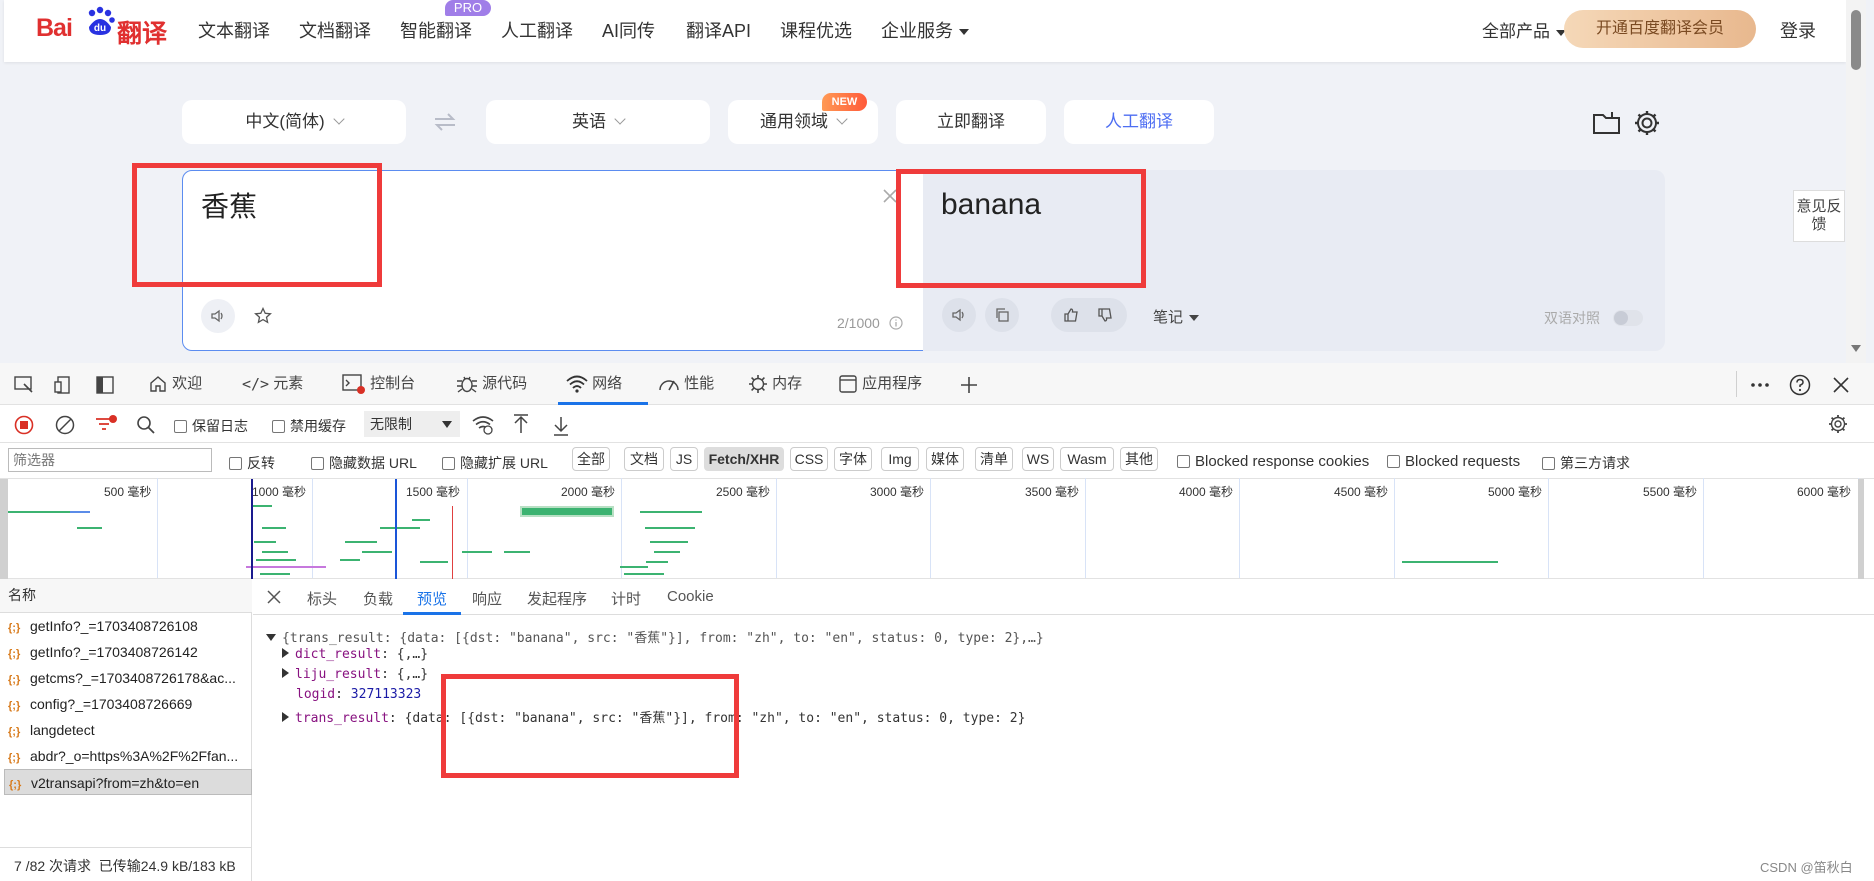 The width and height of the screenshot is (1874, 881). What do you see at coordinates (218, 316) in the screenshot?
I see `source-speak-button` at bounding box center [218, 316].